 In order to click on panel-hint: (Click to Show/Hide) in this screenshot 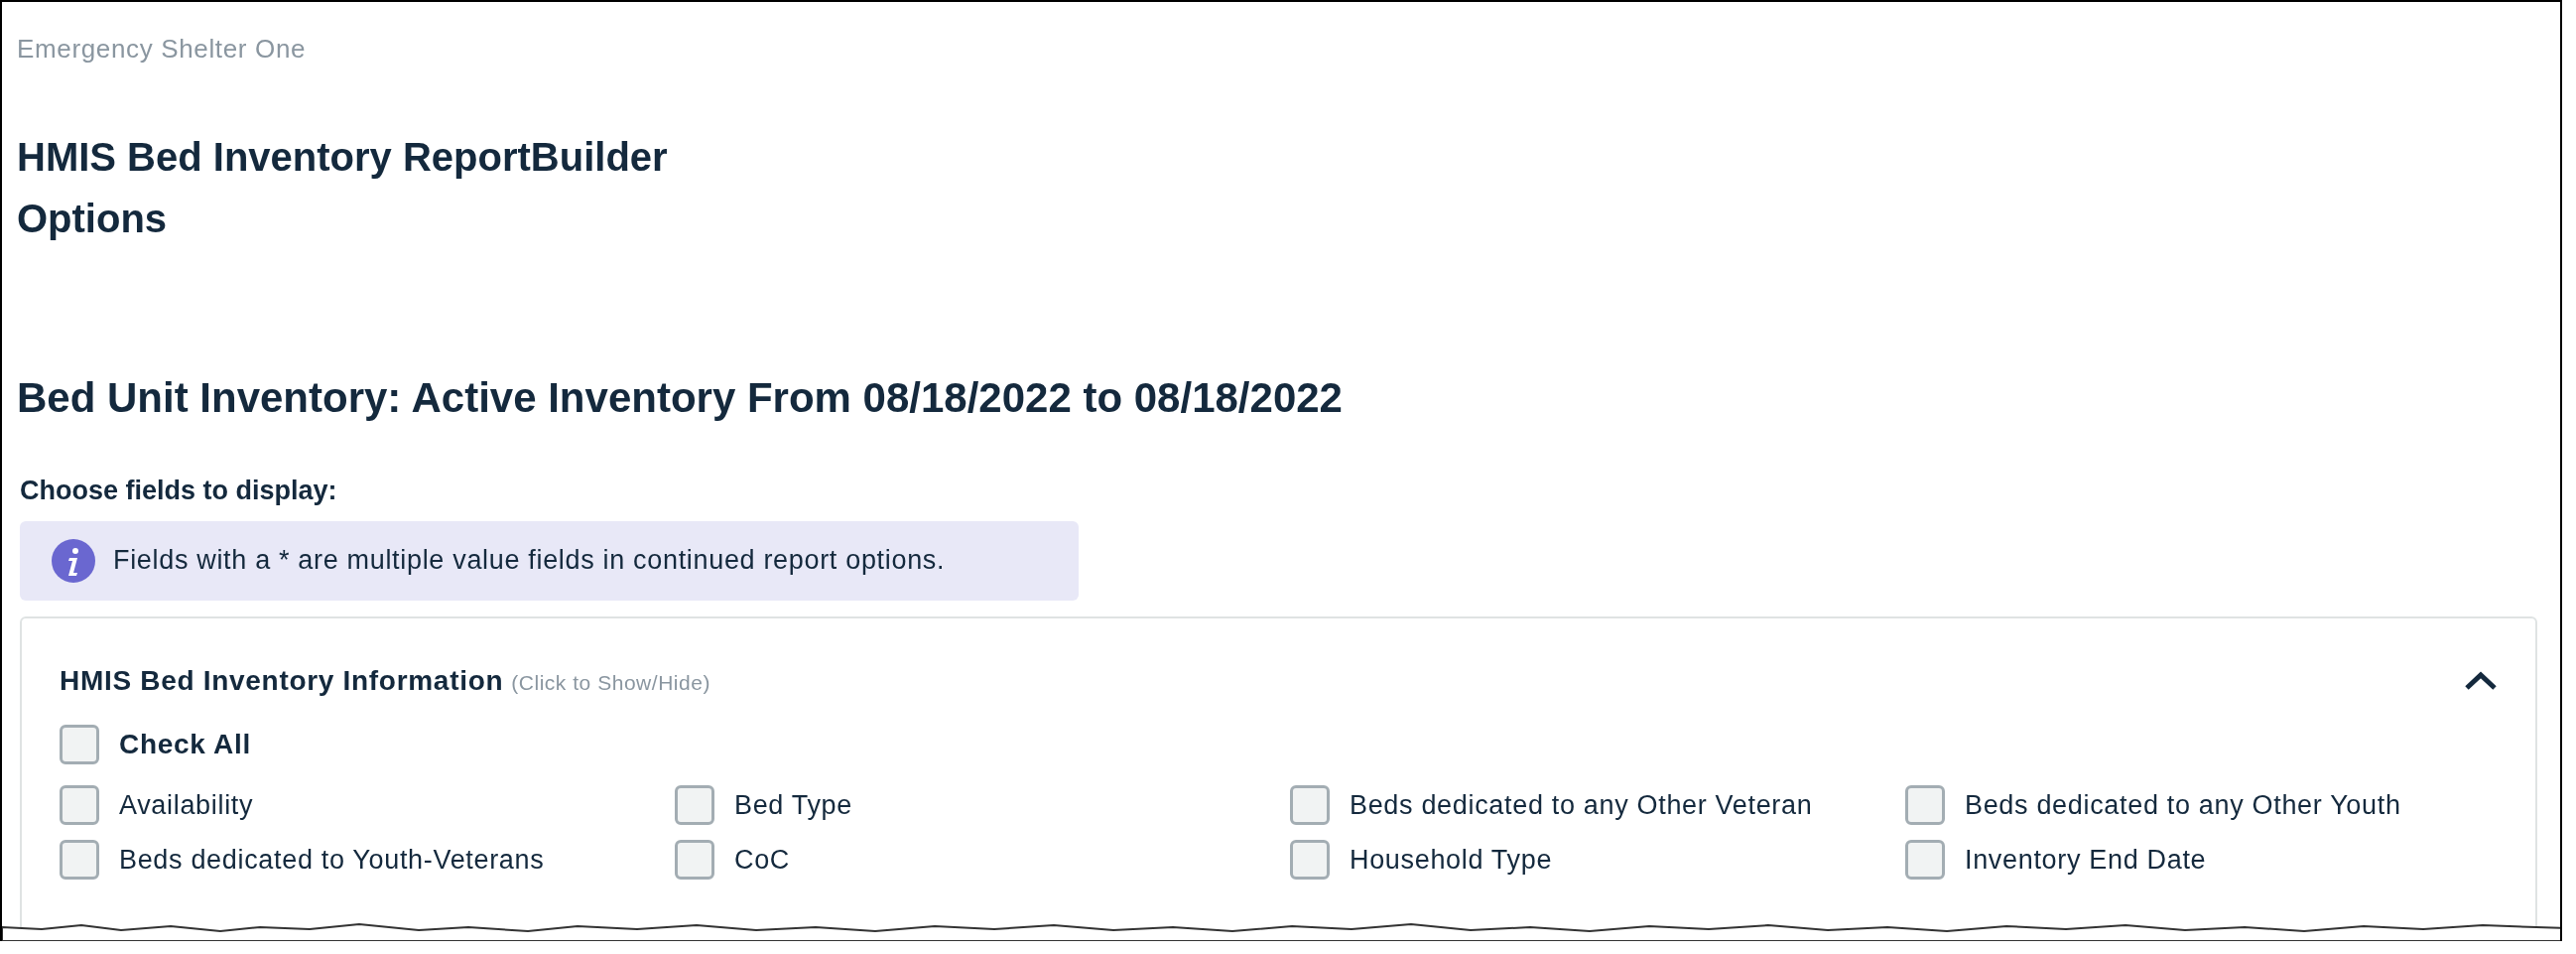, I will do `click(611, 682)`.